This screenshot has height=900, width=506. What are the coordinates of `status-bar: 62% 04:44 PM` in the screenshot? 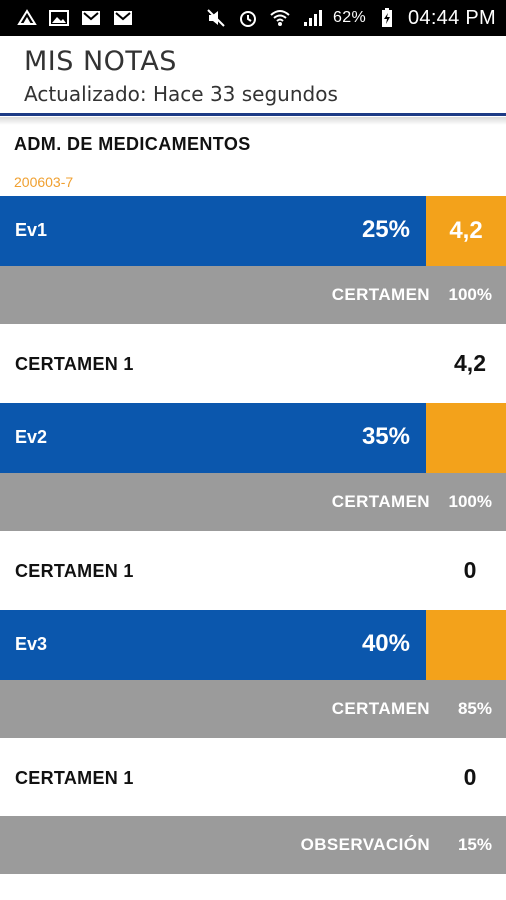 It's located at (253, 18).